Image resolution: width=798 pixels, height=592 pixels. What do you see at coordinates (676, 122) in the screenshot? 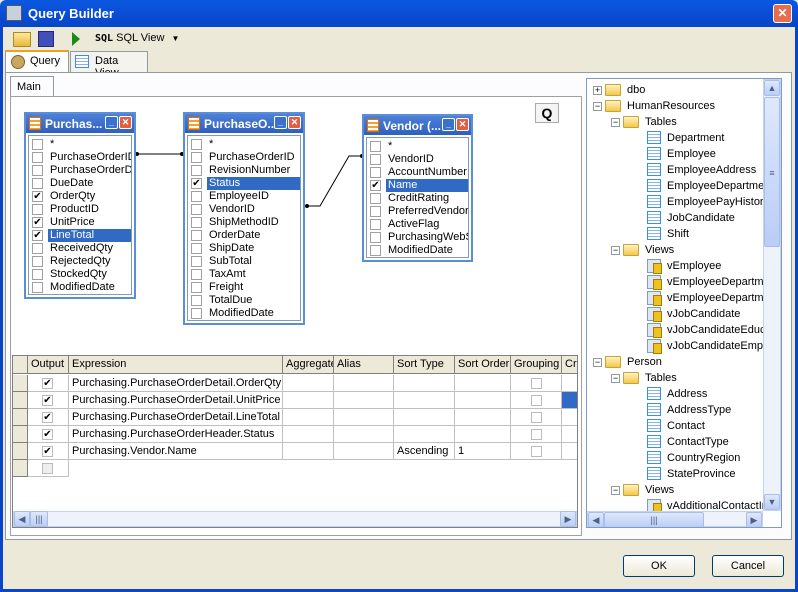
I see `tree-node-folder: − Tables` at bounding box center [676, 122].